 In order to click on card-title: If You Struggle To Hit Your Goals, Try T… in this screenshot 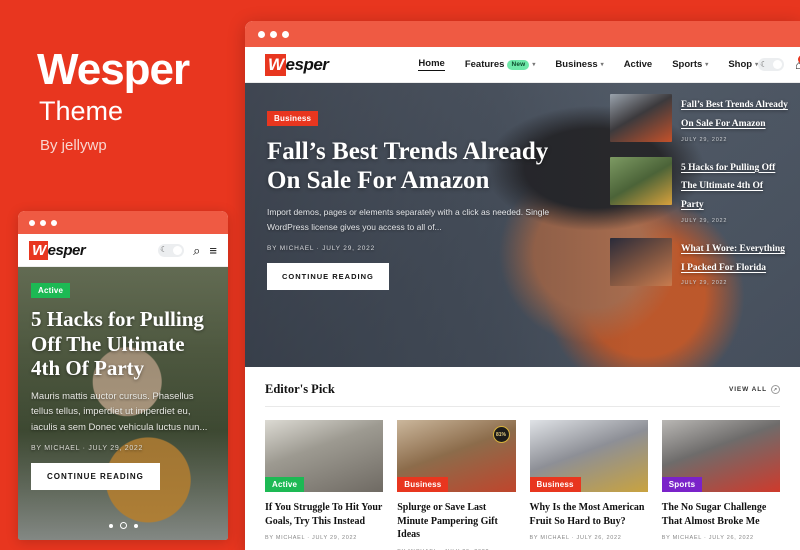, I will do `click(324, 514)`.